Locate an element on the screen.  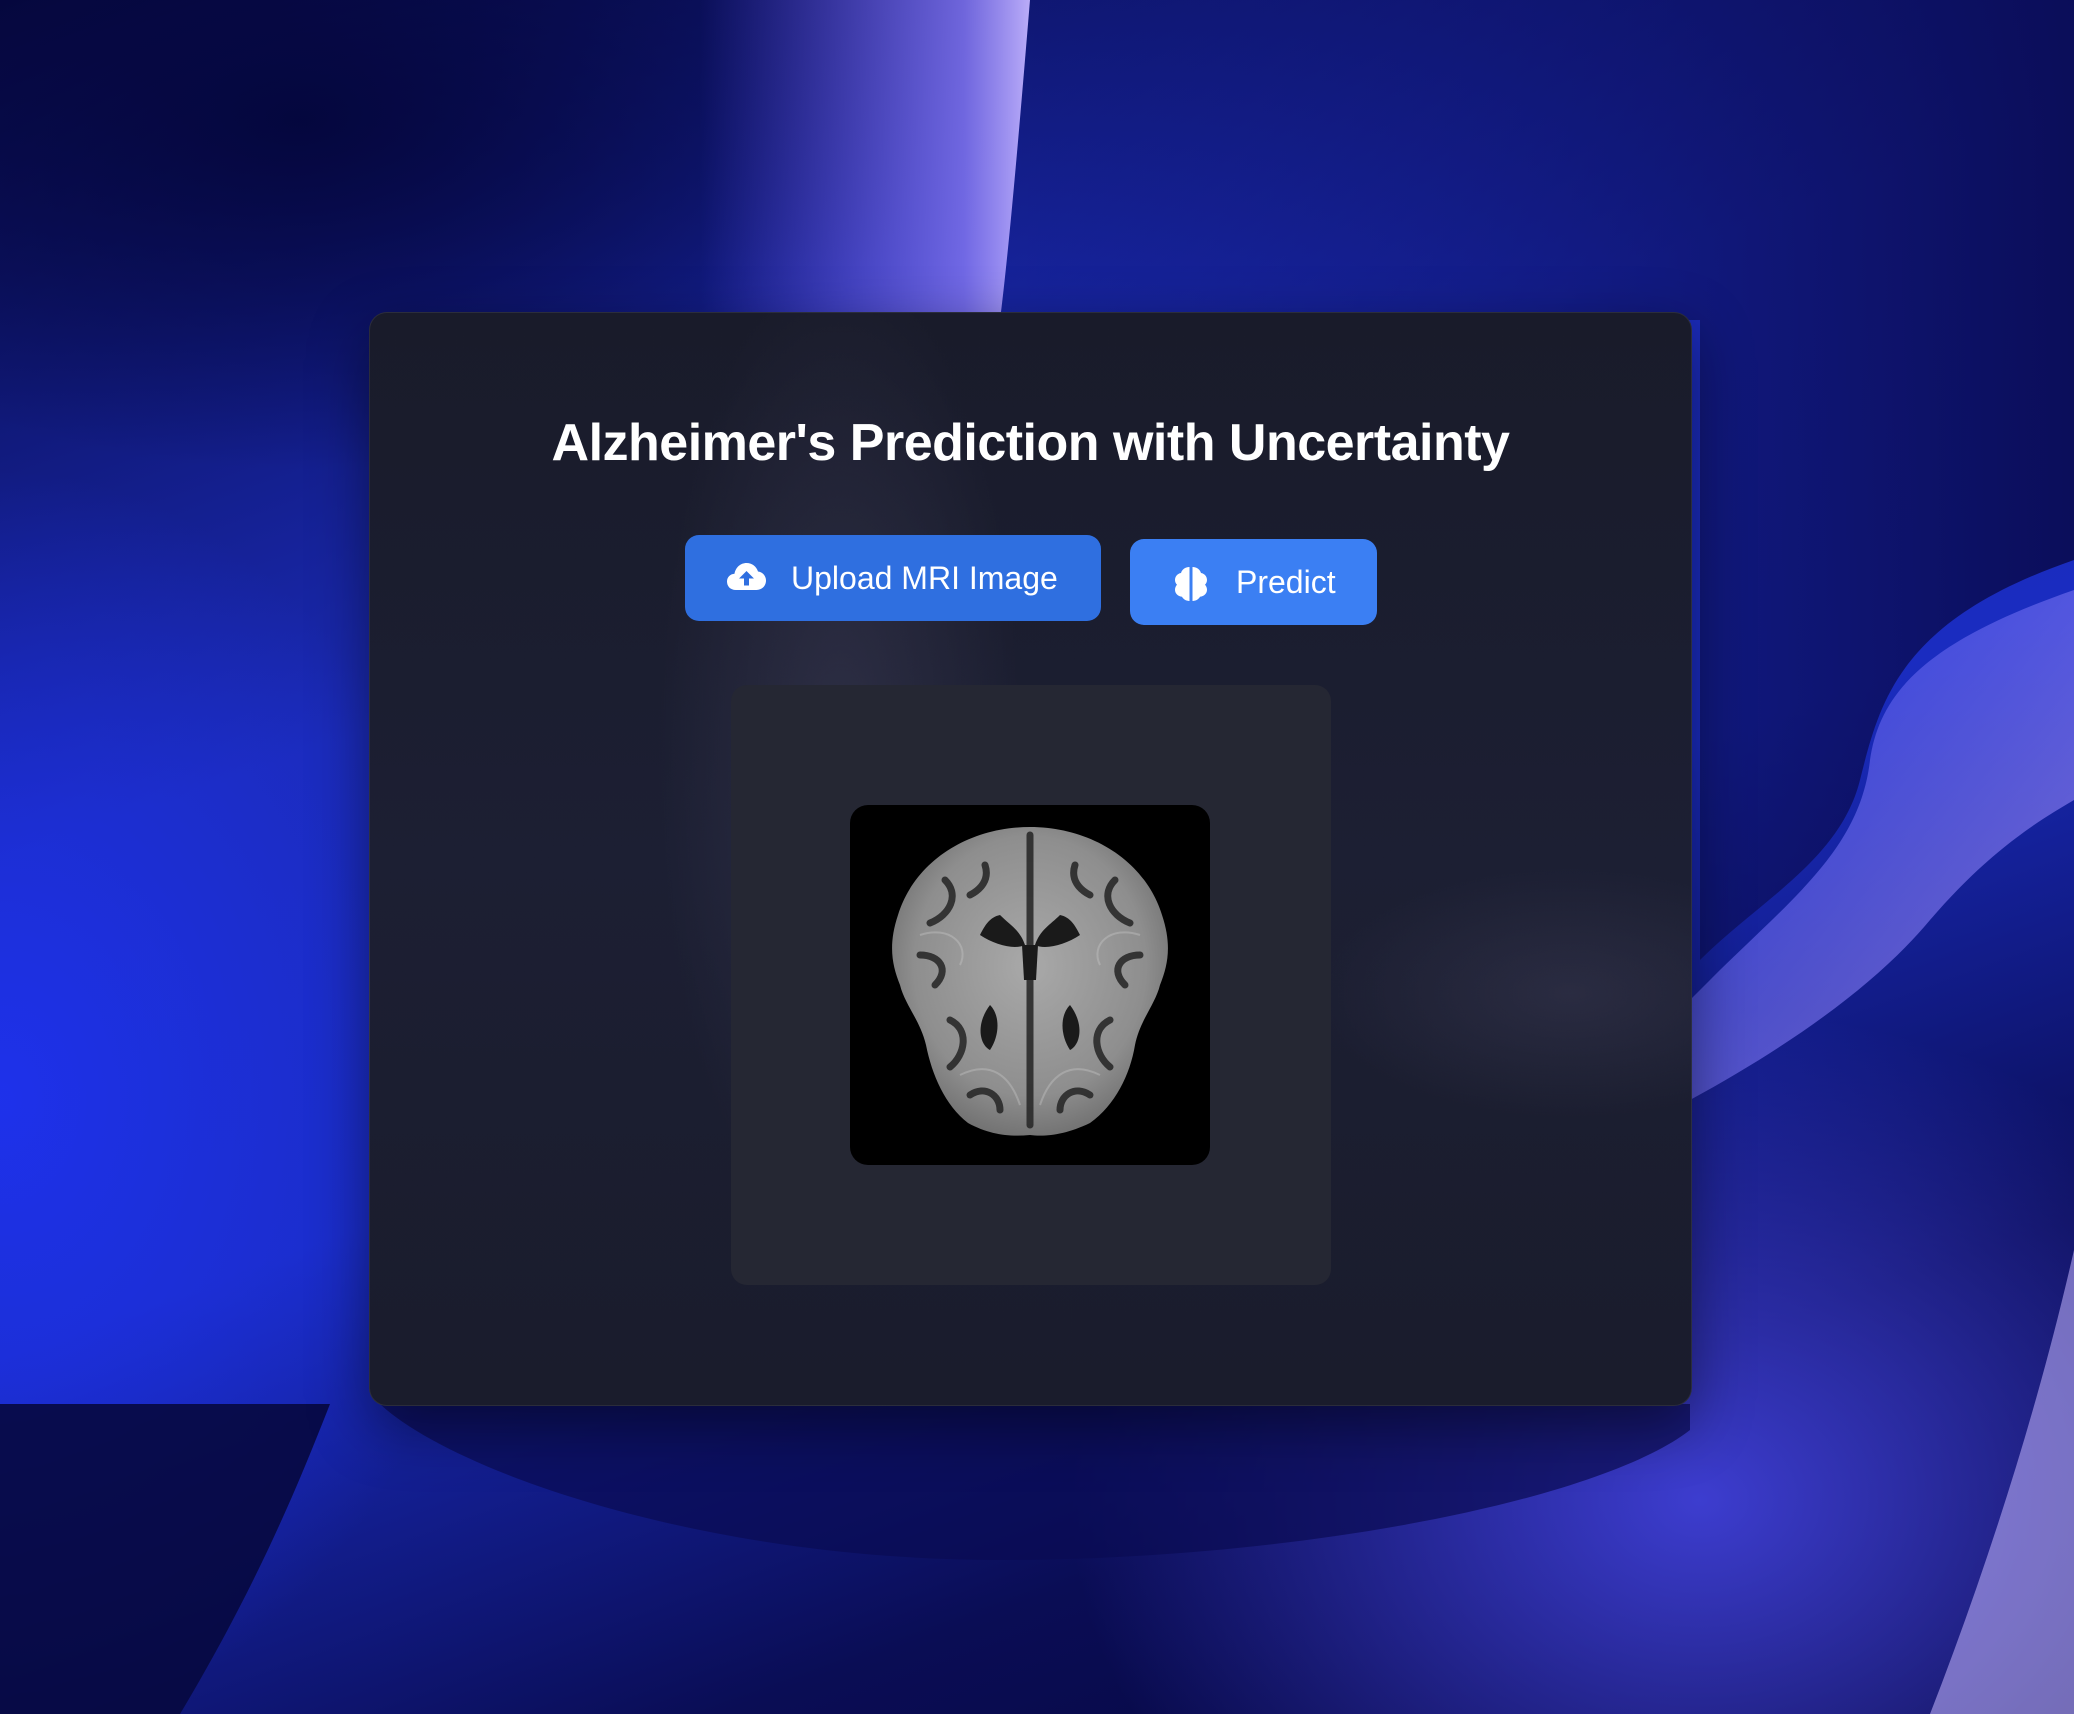
mri-scan-image is located at coordinates (1030, 985).